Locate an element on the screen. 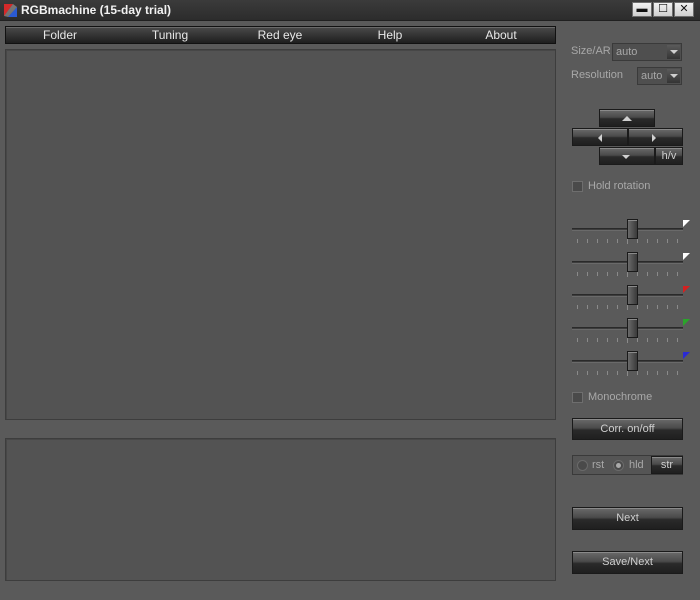  hold-rotation-label: Hold rotation is located at coordinates (619, 186).